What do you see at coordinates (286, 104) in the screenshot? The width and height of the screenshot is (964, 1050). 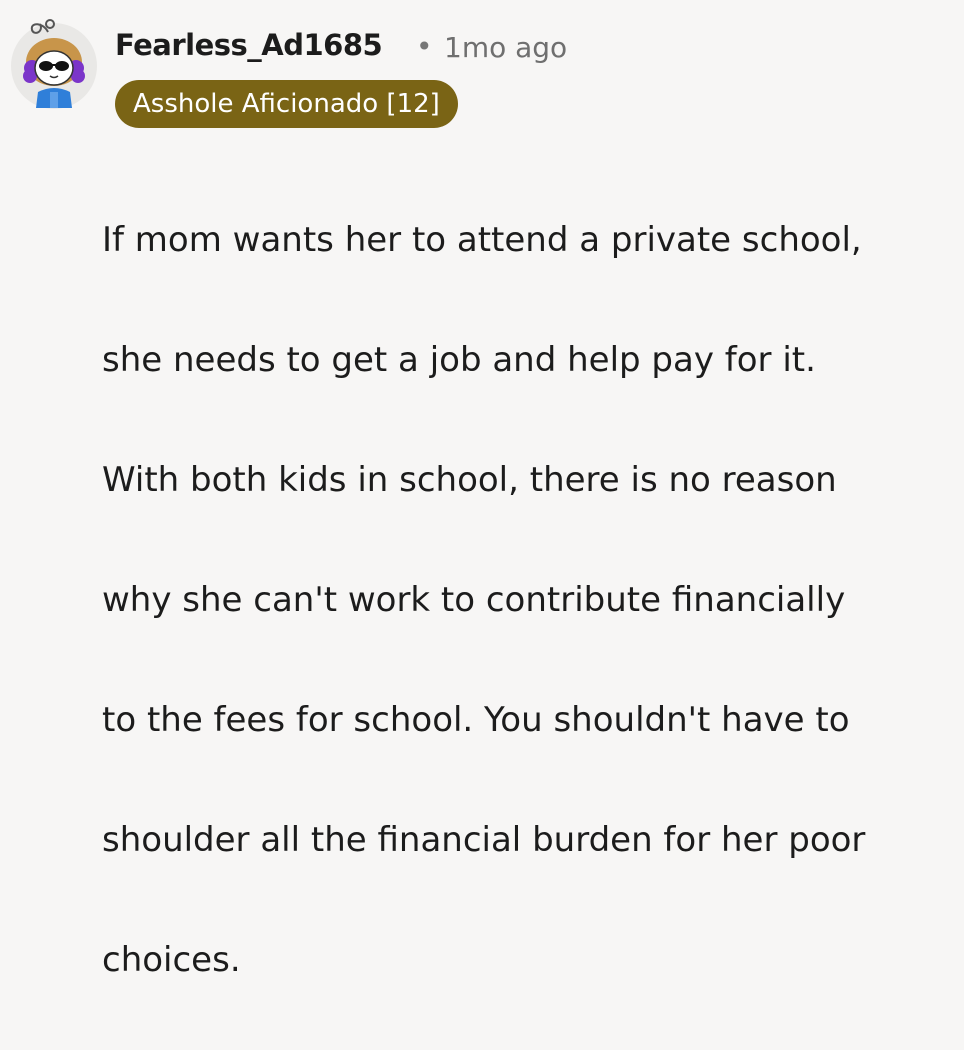 I see `user-flair-badge: Asshole Aficionado [12]` at bounding box center [286, 104].